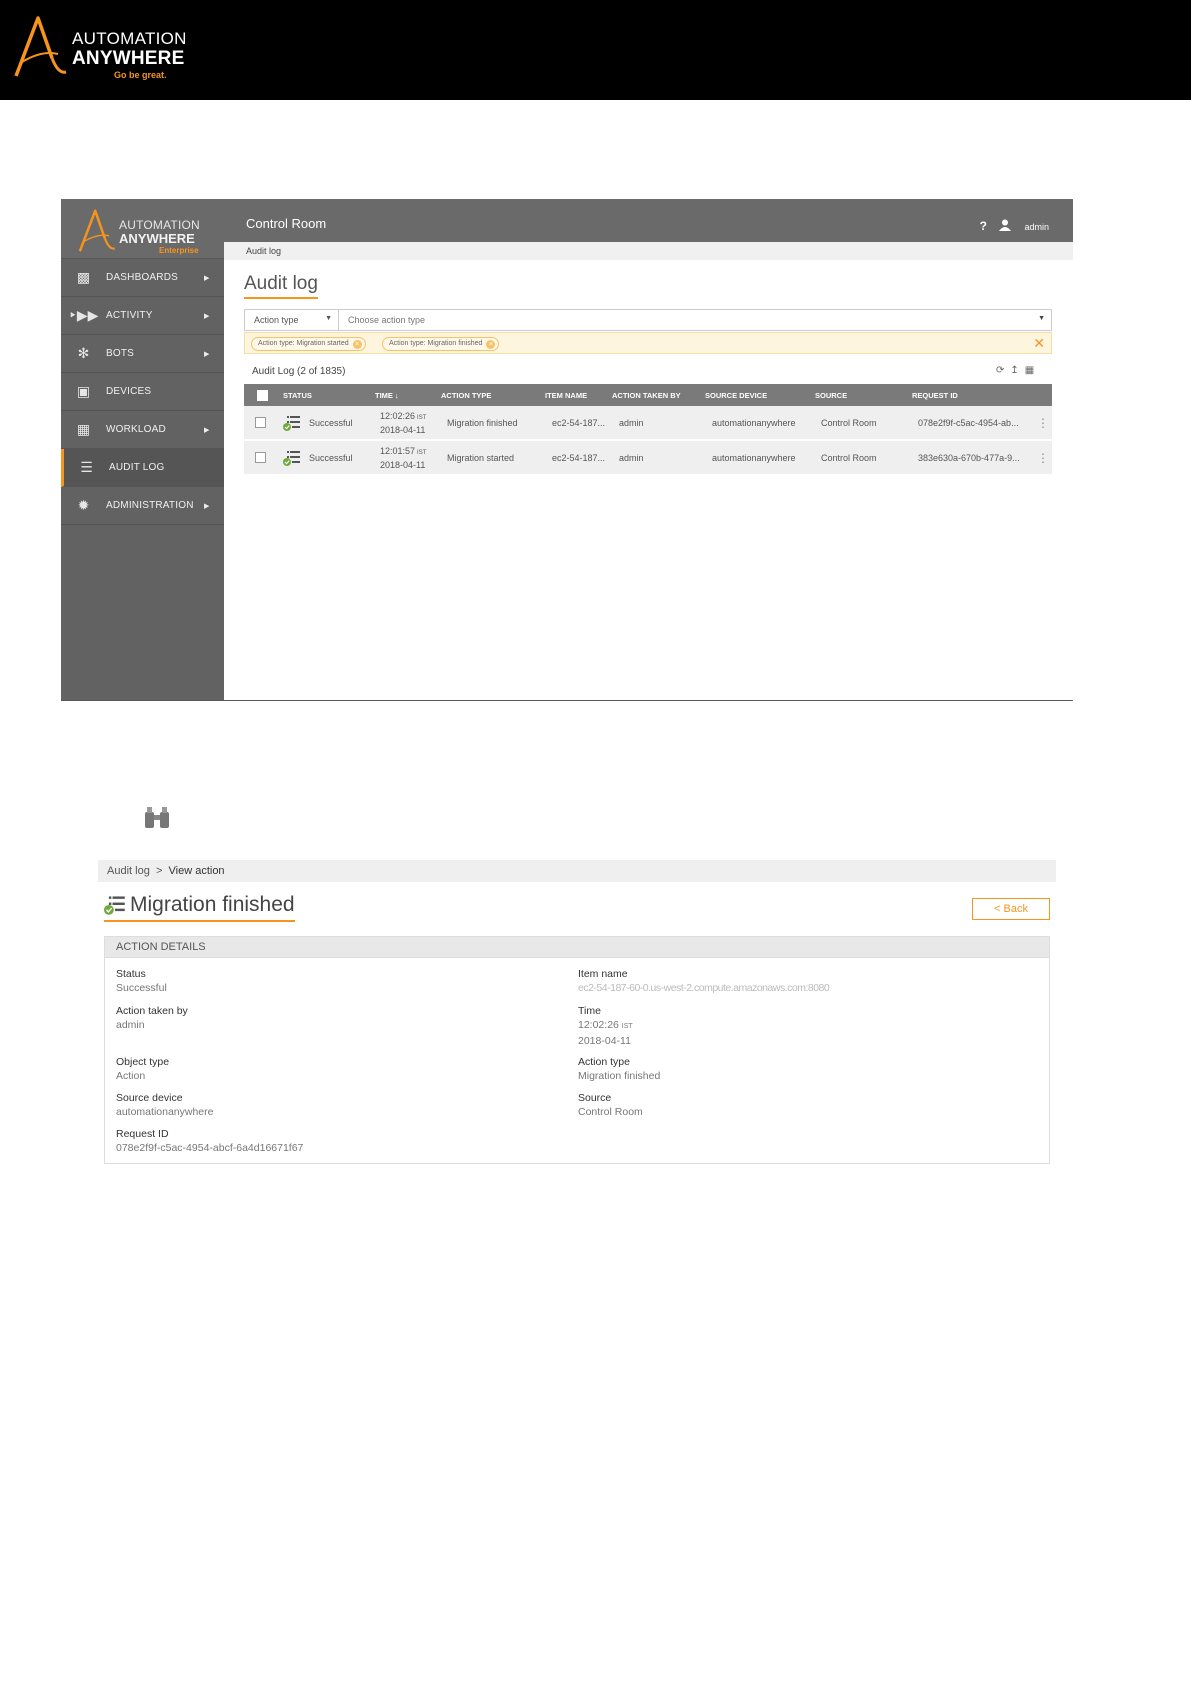 The image size is (1191, 1684). Describe the element at coordinates (140, 75) in the screenshot. I see `logo-tagline: Go be great.` at that location.